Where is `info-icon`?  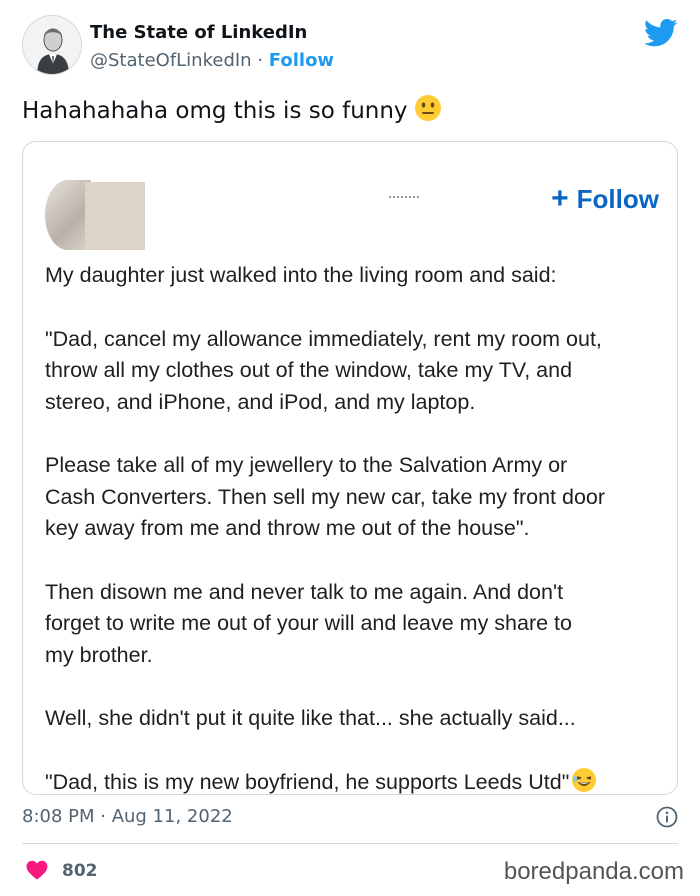 info-icon is located at coordinates (667, 817).